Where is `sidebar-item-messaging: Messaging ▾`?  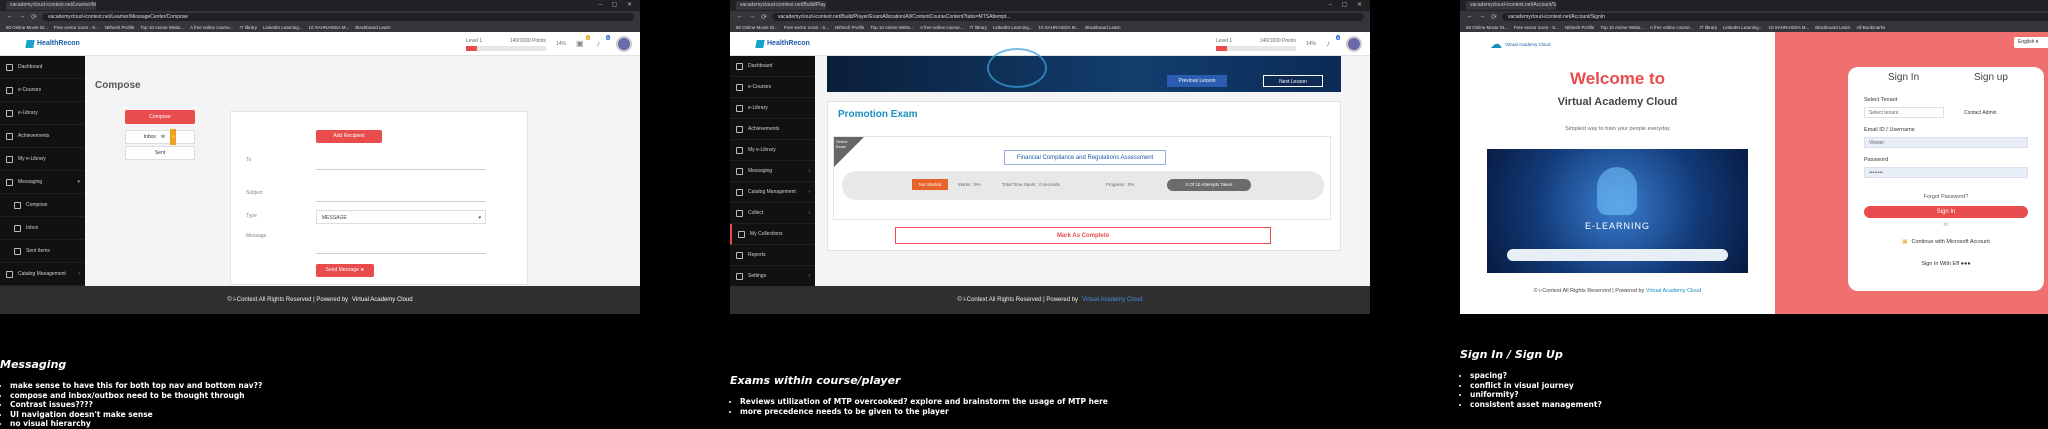
sidebar-item-messaging: Messaging ▾ is located at coordinates (42, 182).